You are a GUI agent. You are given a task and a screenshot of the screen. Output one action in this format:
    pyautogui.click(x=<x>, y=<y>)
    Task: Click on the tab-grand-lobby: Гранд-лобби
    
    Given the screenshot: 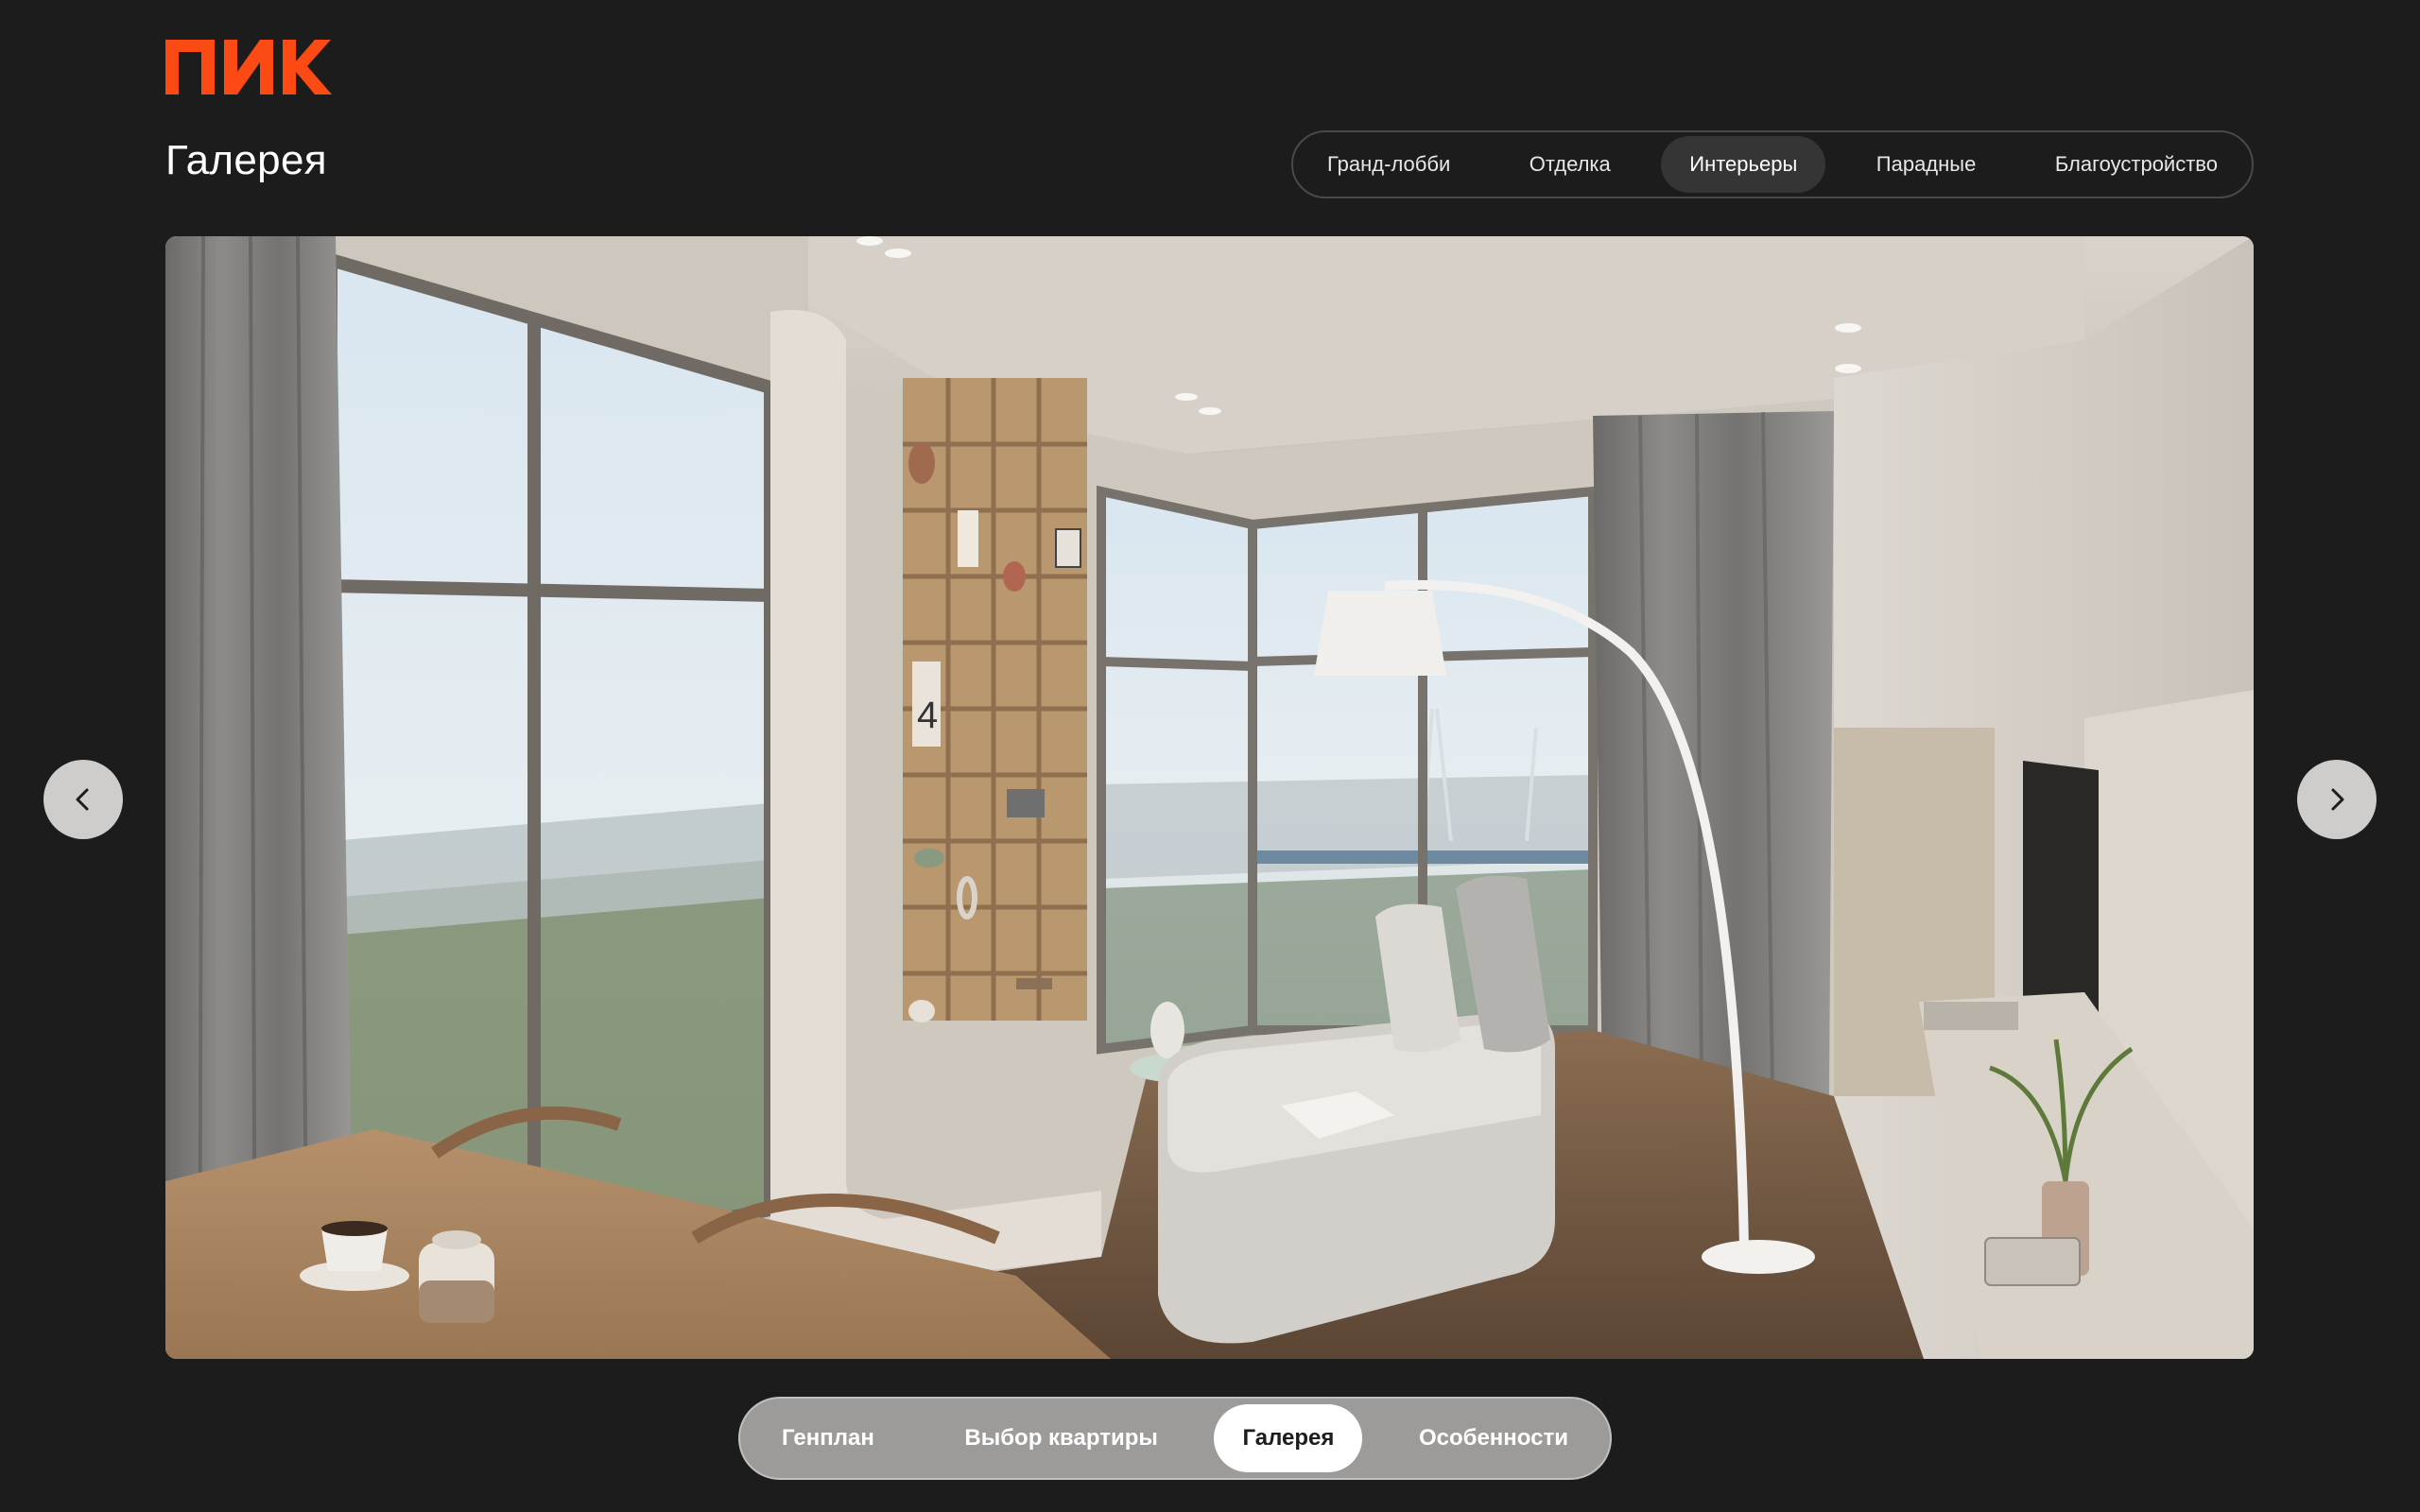 What is the action you would take?
    pyautogui.click(x=1388, y=164)
    